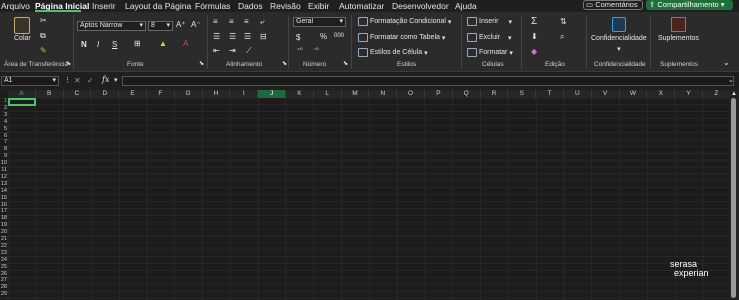 The image size is (739, 300). I want to click on tab-layout-da-pagina: Layout da Página, so click(158, 6).